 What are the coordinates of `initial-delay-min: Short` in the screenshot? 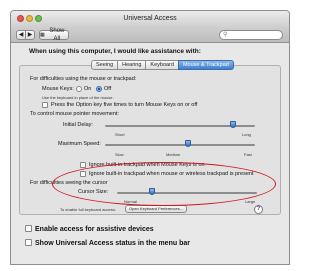 It's located at (120, 134).